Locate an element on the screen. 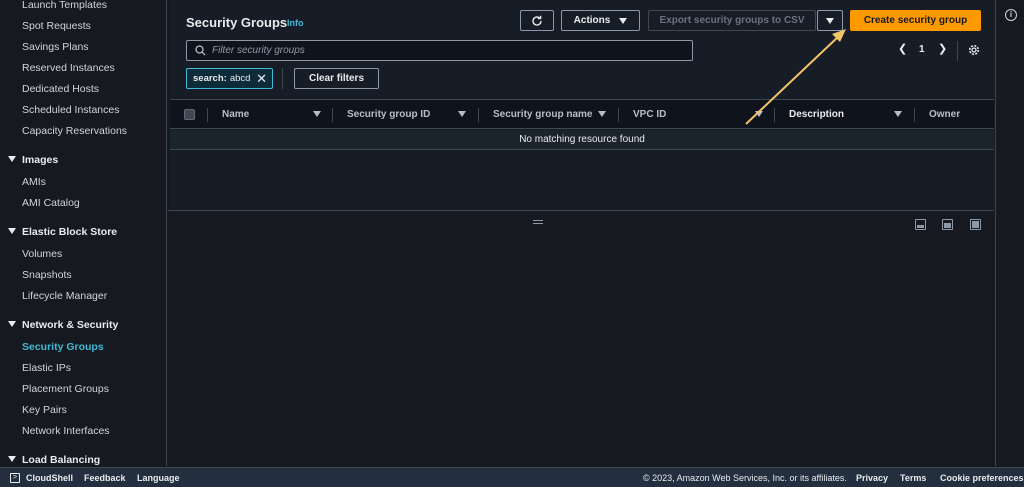 The width and height of the screenshot is (1024, 487). settings-gear-icon is located at coordinates (974, 50).